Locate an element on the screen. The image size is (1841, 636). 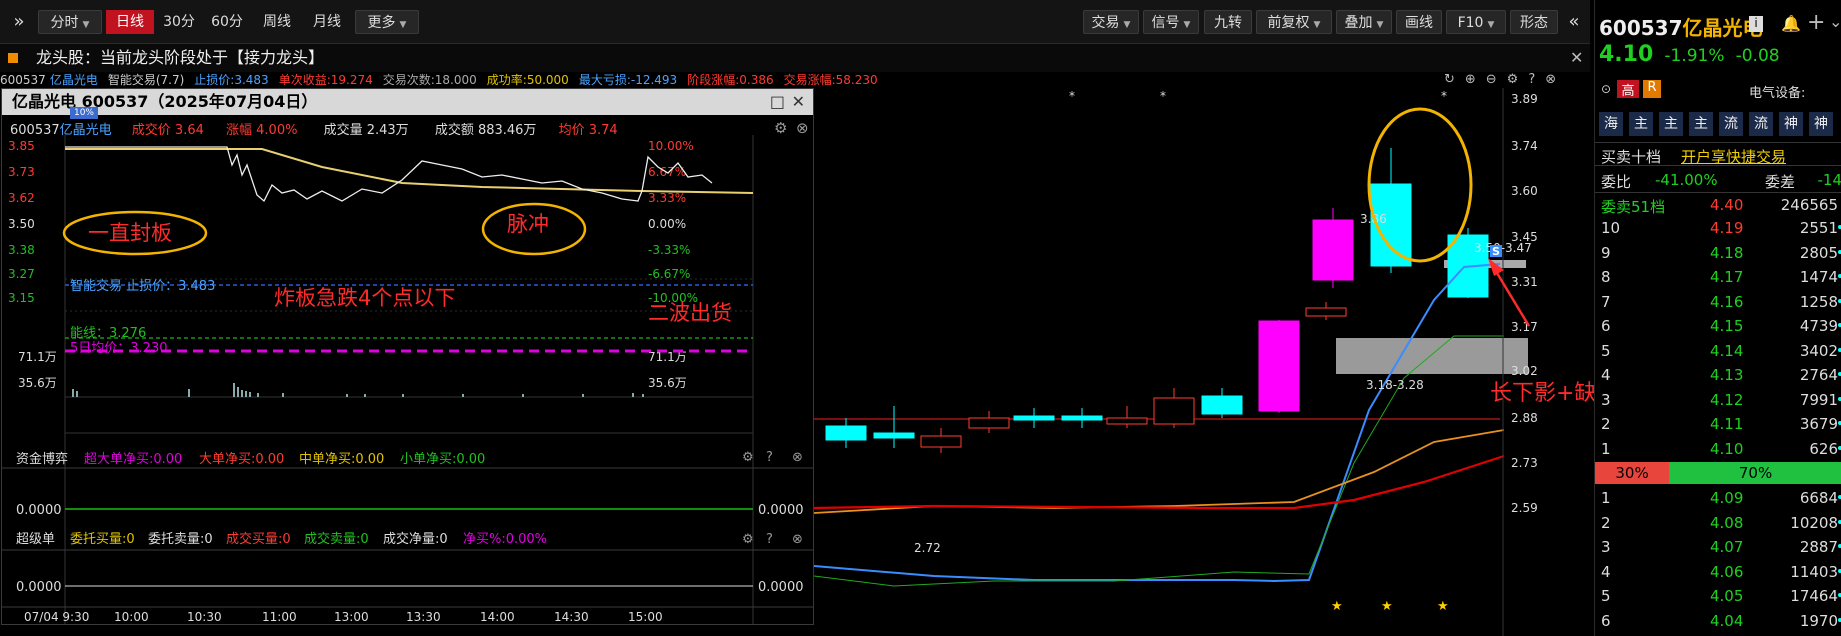
nav-button: 海 is located at coordinates (1611, 124).